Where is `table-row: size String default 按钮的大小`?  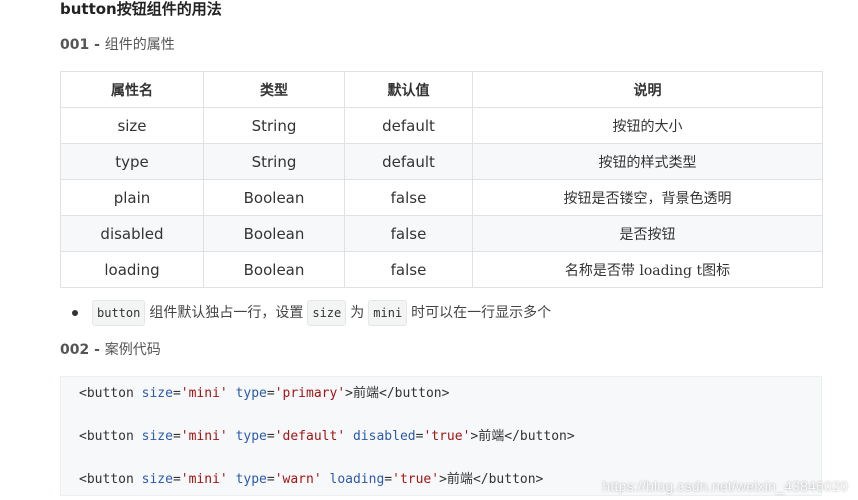 table-row: size String default 按钮的大小 is located at coordinates (441, 125).